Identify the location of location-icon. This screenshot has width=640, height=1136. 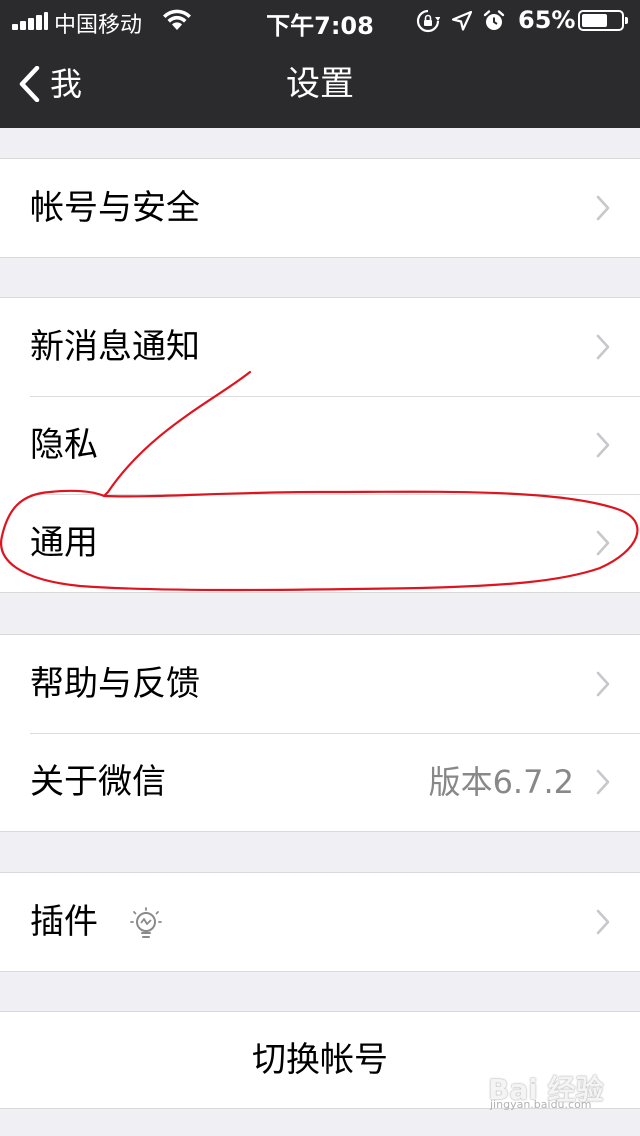
(462, 20).